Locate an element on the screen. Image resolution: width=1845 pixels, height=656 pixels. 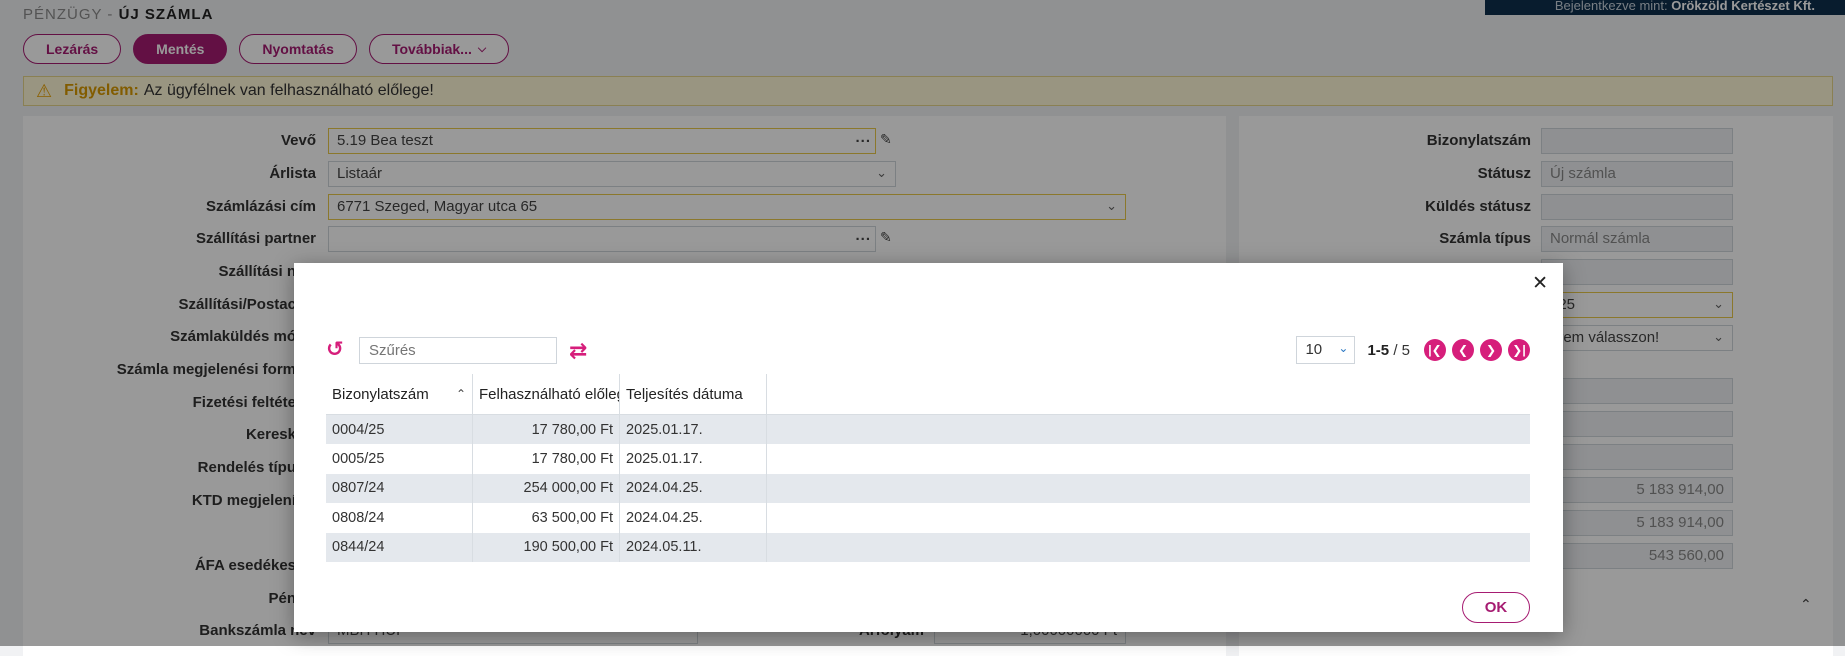
modal-toolbar: ↺ ⇄ is located at coordinates (456, 350).